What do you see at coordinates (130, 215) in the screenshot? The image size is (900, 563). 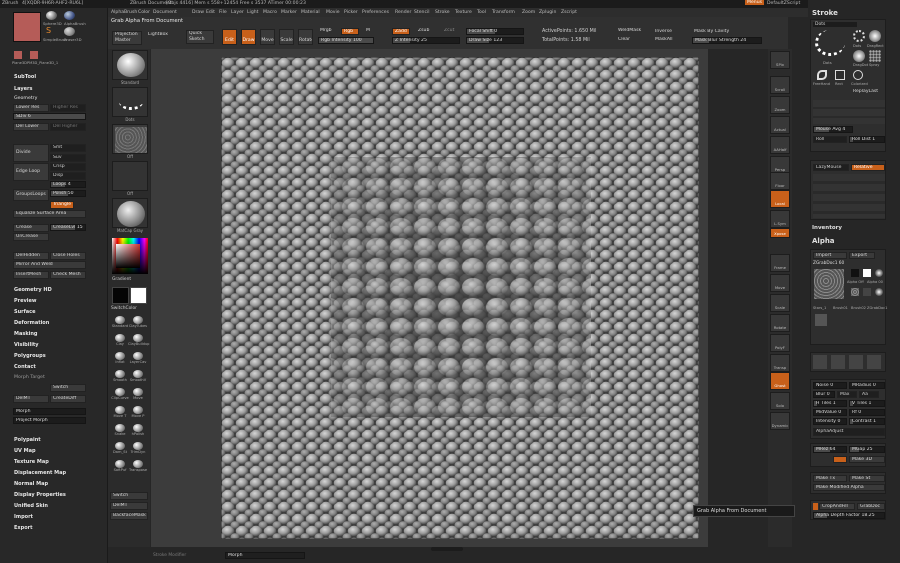 I see `material-slot: MatCap Gray` at bounding box center [130, 215].